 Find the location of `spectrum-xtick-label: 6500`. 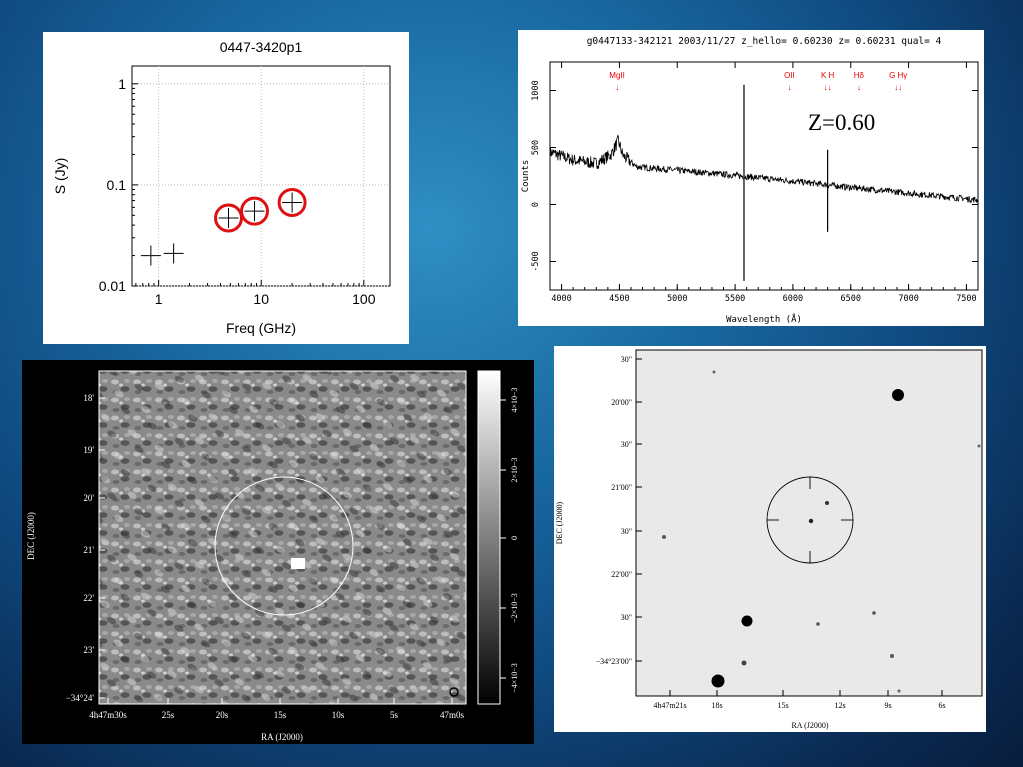

spectrum-xtick-label: 6500 is located at coordinates (851, 299).